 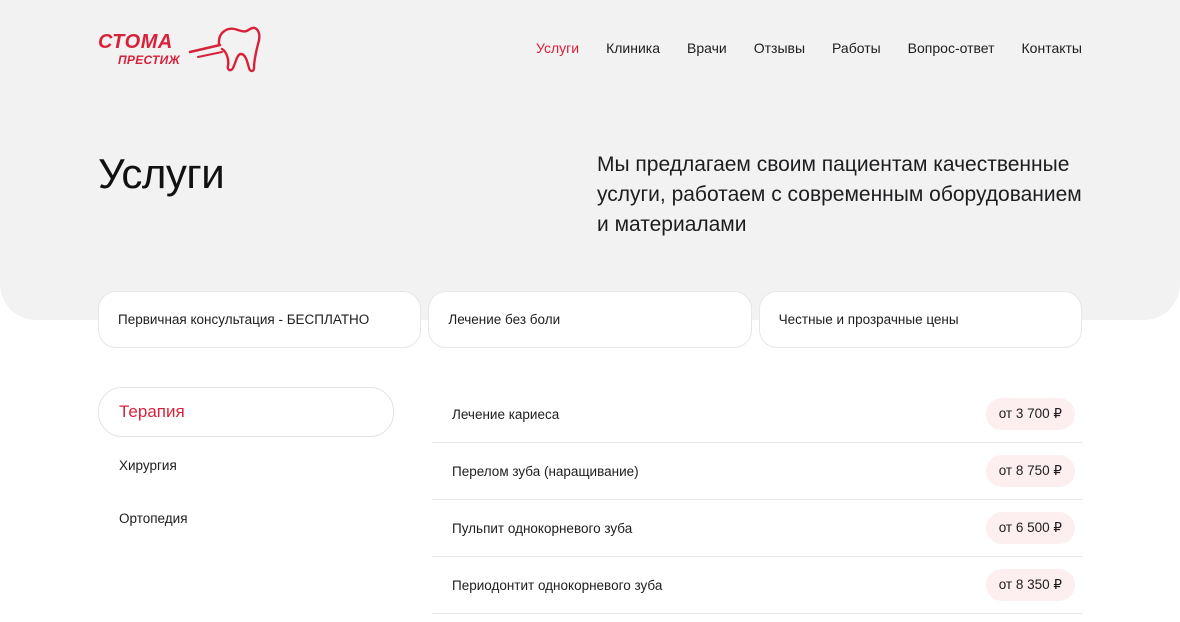 I want to click on feature-card: Лечение без боли, so click(x=590, y=319).